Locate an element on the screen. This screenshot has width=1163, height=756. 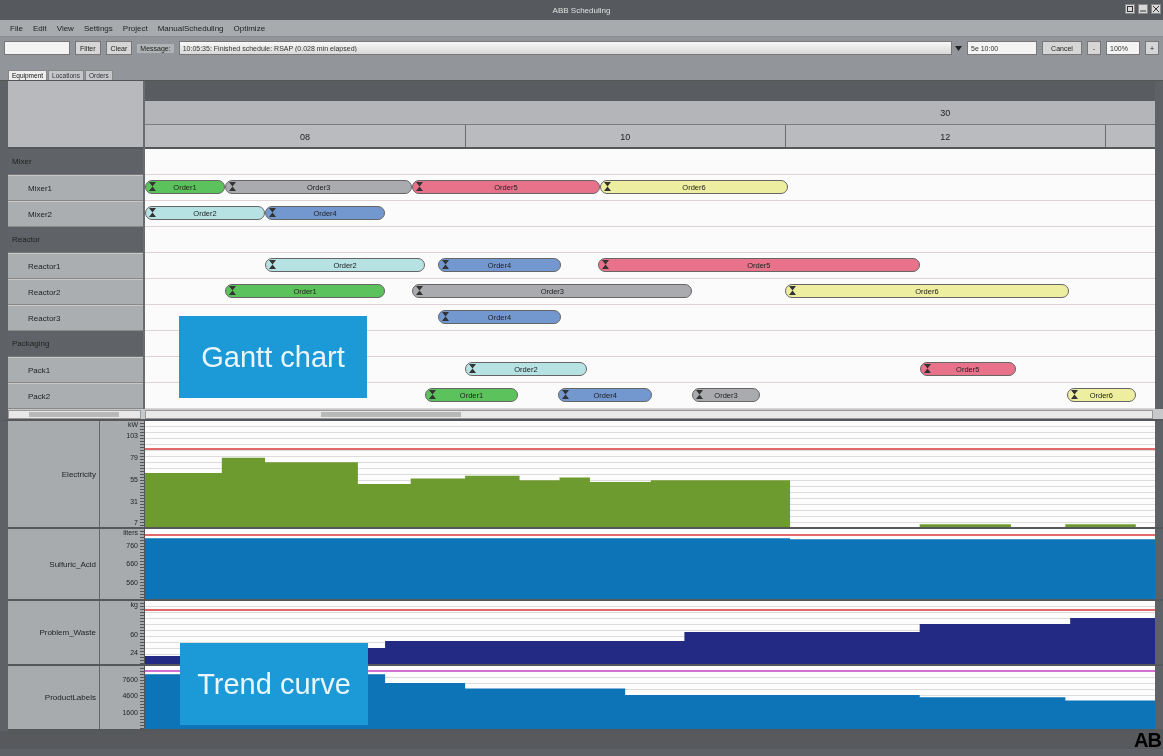
hour-label: 08 is located at coordinates (305, 137).